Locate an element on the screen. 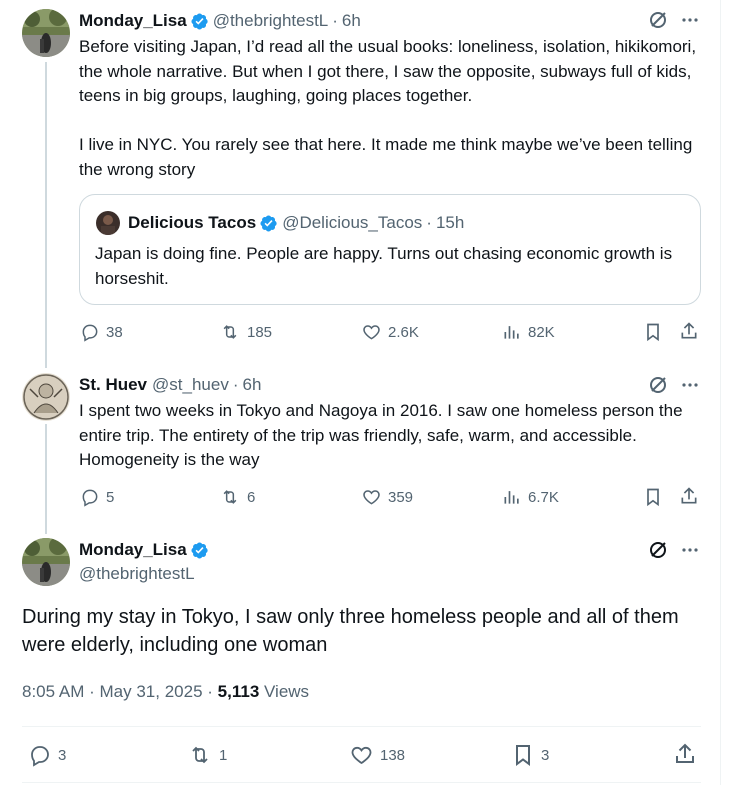 This screenshot has height=785, width=731. quote-avatar is located at coordinates (108, 223).